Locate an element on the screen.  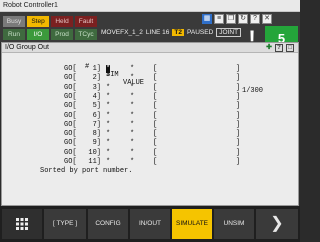
row-index: 10] is located at coordinates (94, 152).